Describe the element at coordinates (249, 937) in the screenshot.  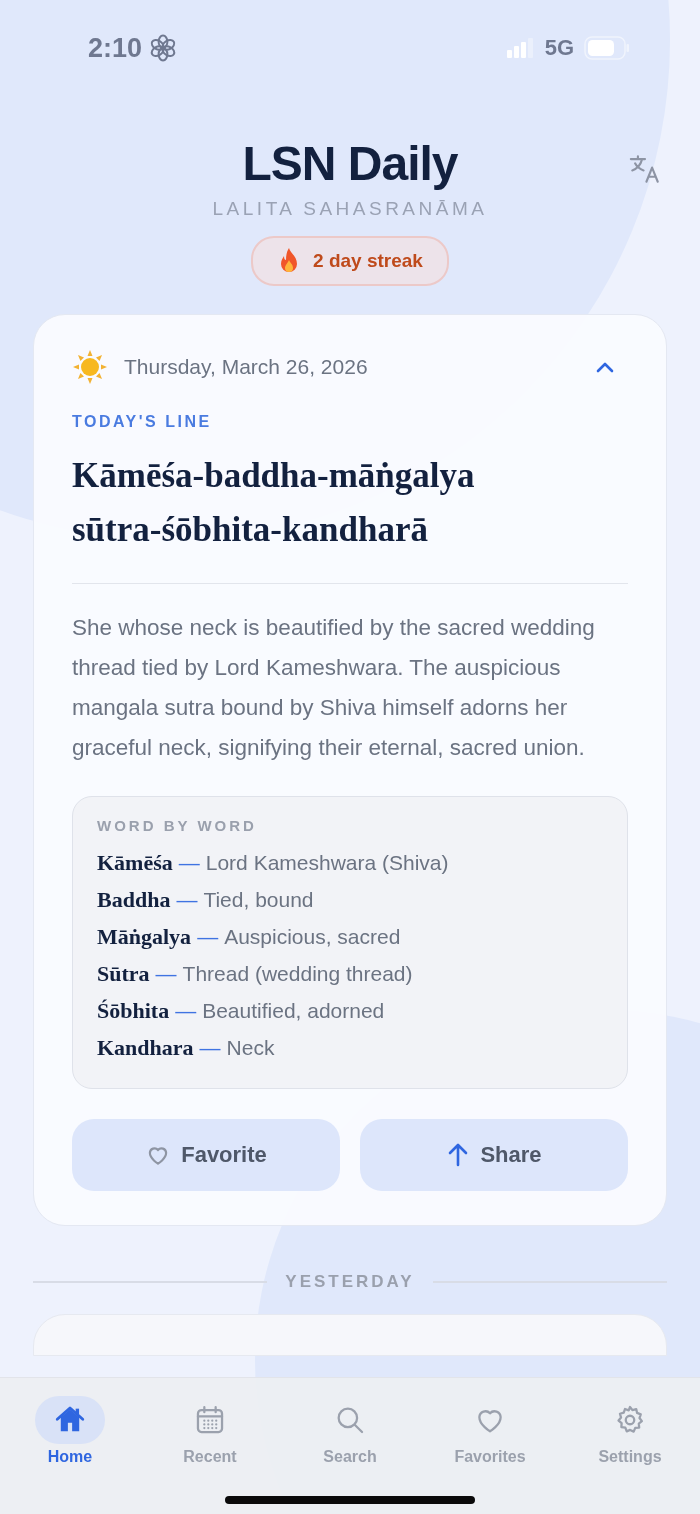
I see `word-gloss: Māṅgalya — Auspicious, sacred` at that location.